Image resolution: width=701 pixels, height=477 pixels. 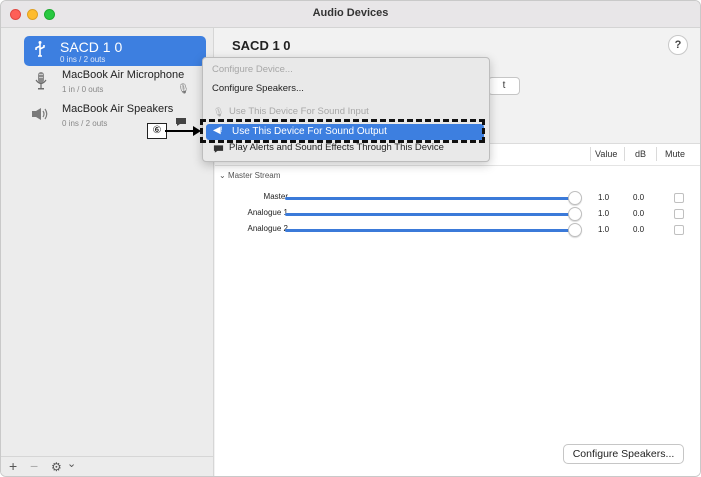 I want to click on microphone-icon: 🎙, so click(x=219, y=112).